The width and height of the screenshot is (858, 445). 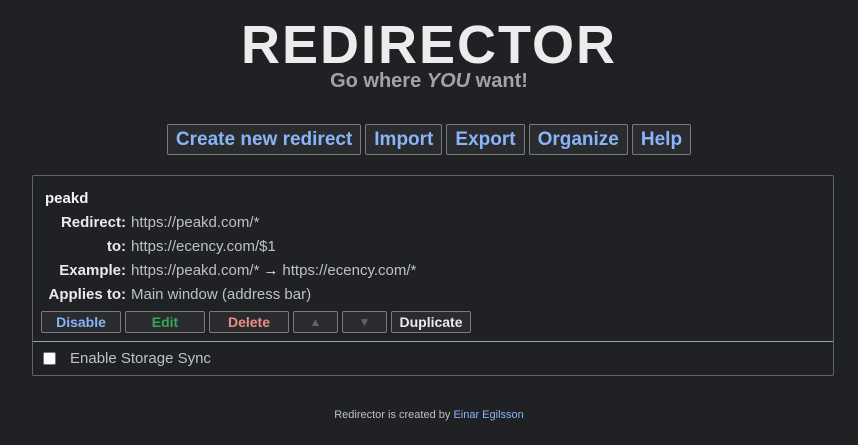 I want to click on tagline: Go where YOU want!, so click(x=429, y=81).